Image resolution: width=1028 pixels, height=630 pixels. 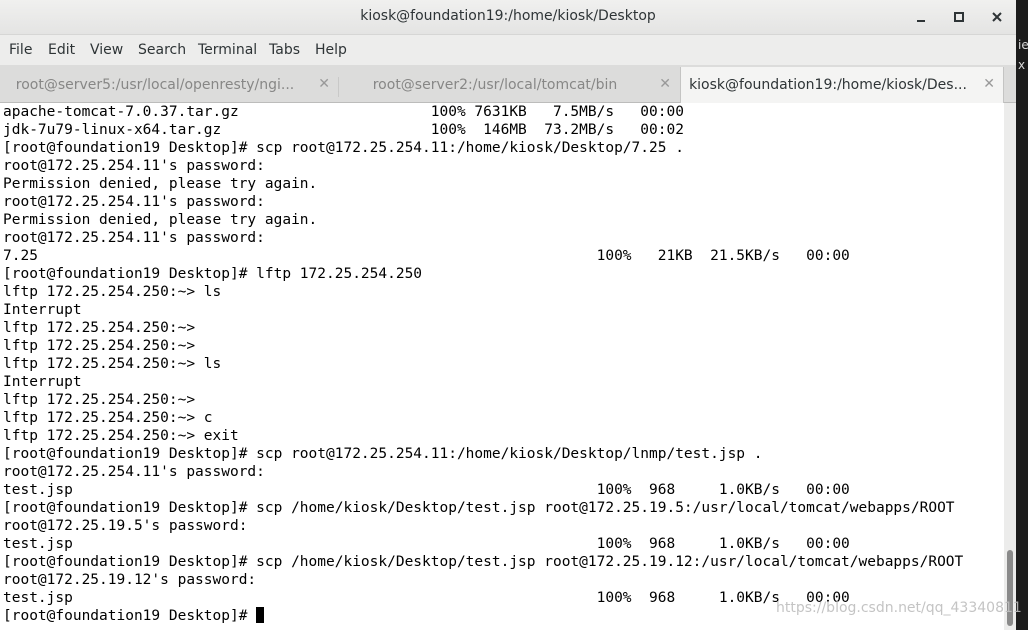 I want to click on menu-search: Search, so click(x=162, y=50).